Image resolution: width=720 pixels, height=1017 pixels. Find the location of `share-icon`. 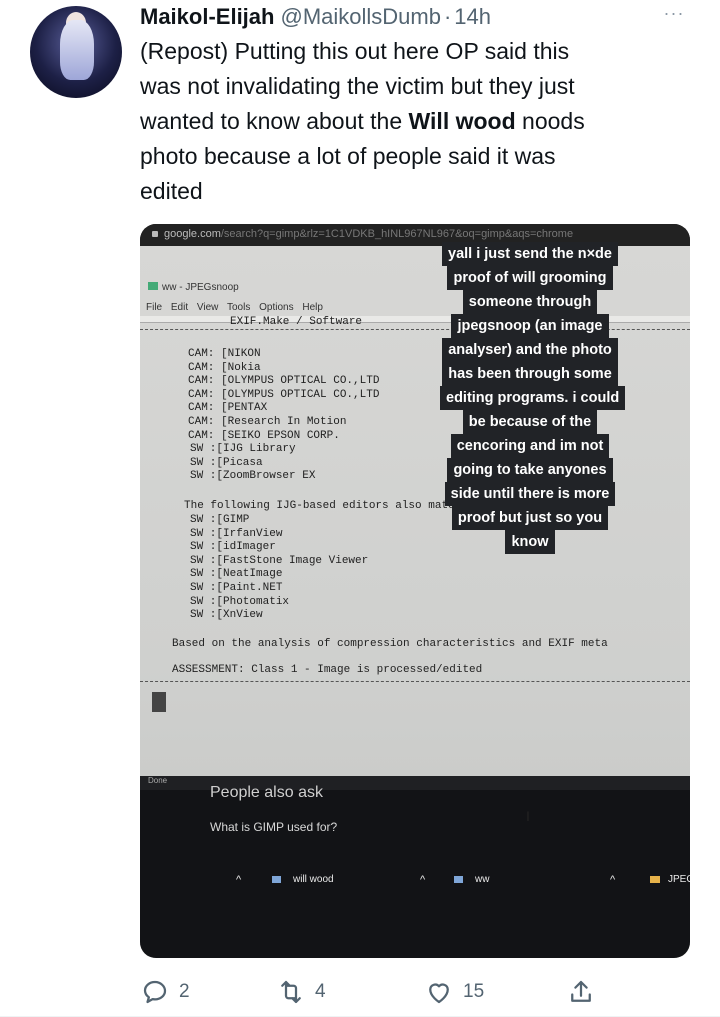

share-icon is located at coordinates (581, 991).